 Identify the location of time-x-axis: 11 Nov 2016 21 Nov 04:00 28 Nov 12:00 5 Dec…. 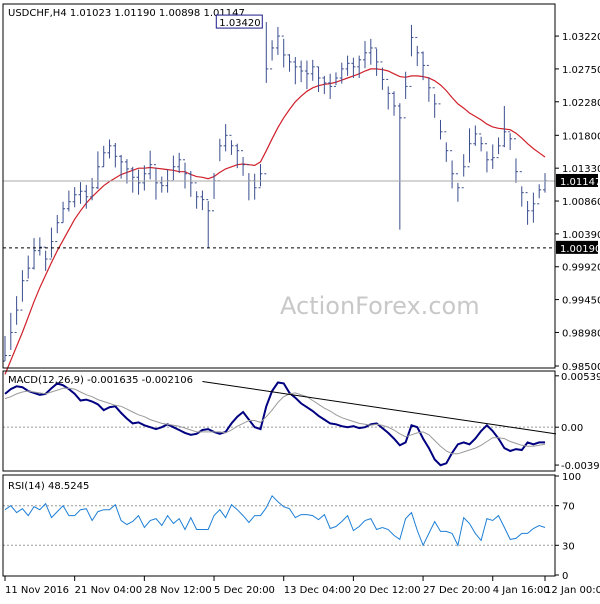
(302, 586).